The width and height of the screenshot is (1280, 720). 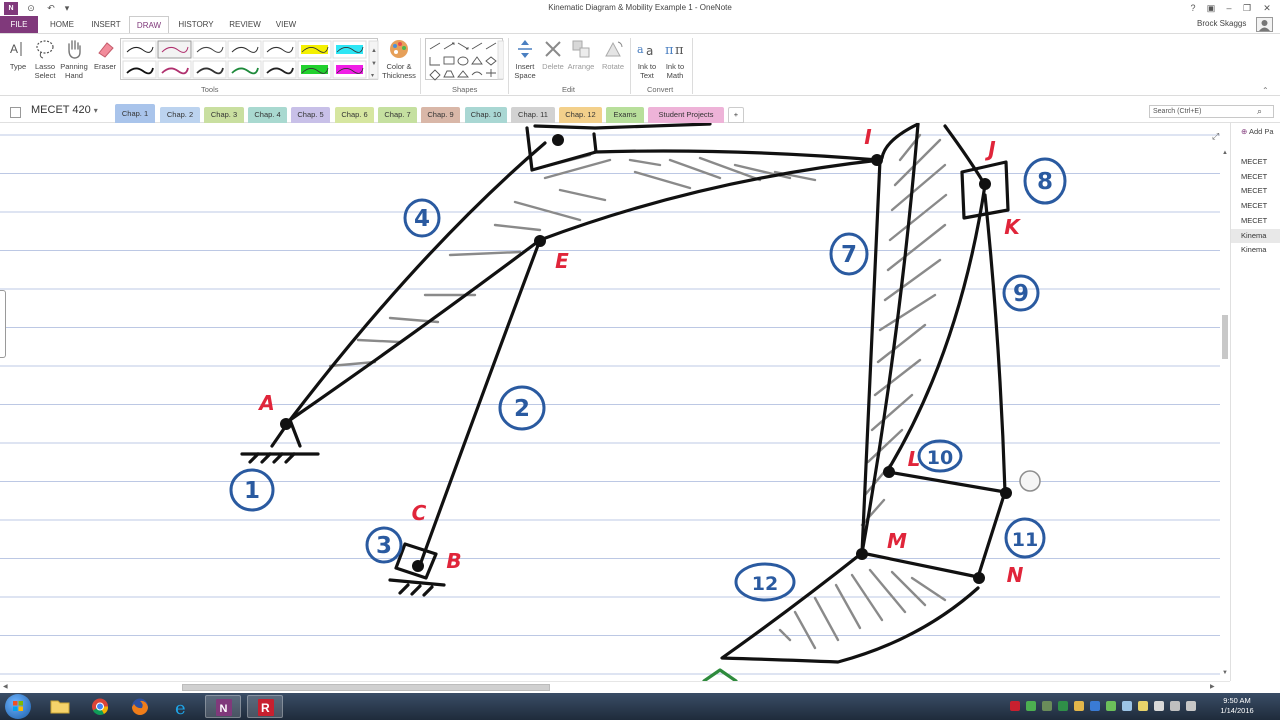 I want to click on tray-flag-icon, so click(x=1159, y=706).